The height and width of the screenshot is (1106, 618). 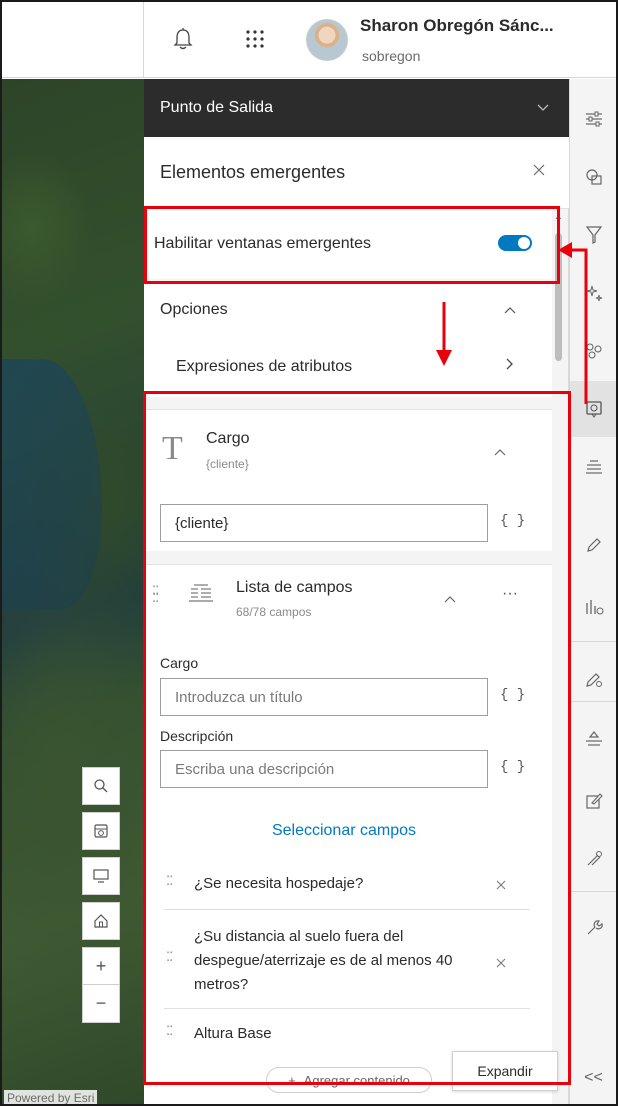 I want to click on options-header: Opciones, so click(x=348, y=309).